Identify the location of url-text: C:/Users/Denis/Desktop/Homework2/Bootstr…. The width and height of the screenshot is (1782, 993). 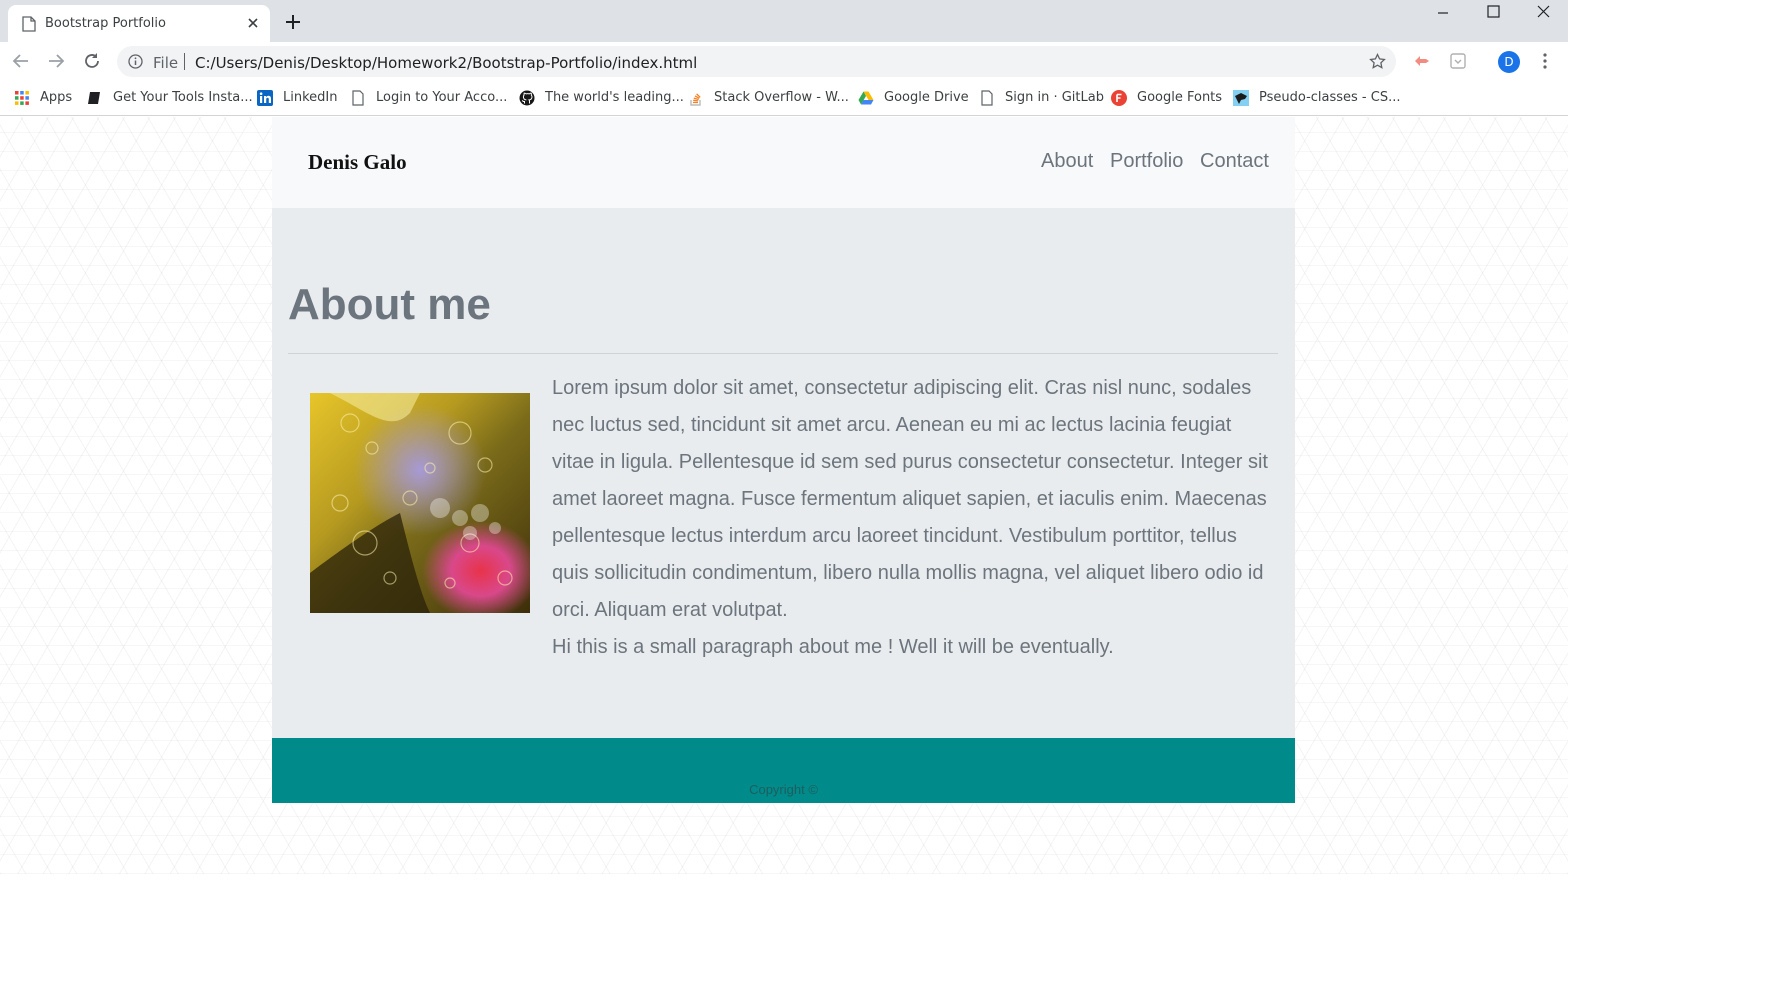
(446, 63).